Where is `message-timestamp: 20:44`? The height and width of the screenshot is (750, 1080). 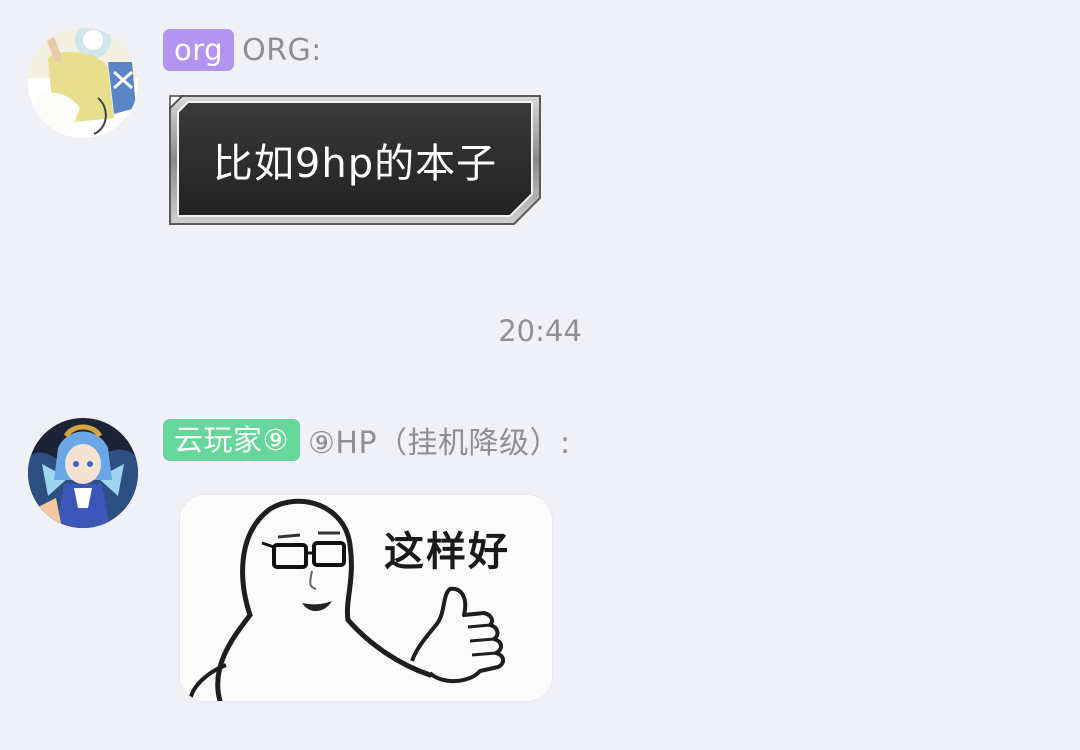 message-timestamp: 20:44 is located at coordinates (540, 331).